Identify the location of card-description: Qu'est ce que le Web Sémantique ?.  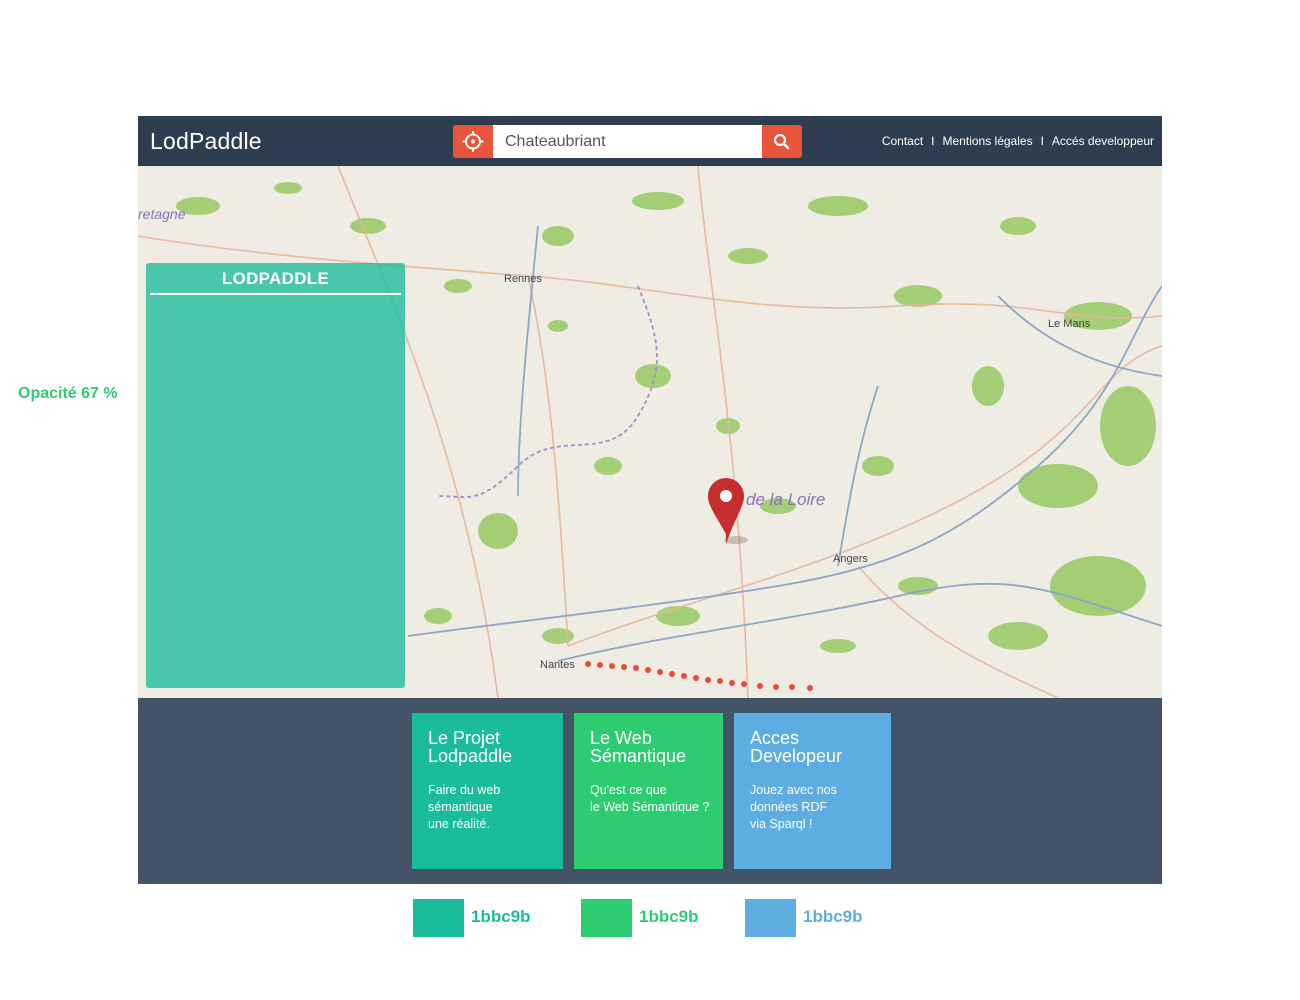
(650, 798).